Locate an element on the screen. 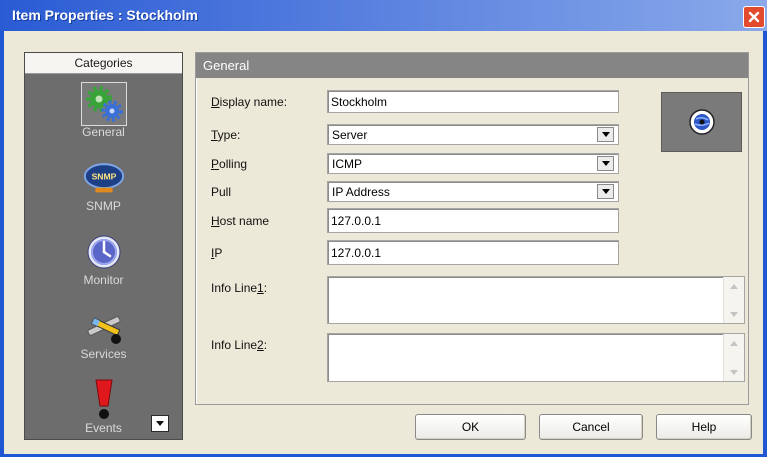  sidebar-item-label: Services is located at coordinates (103, 354).